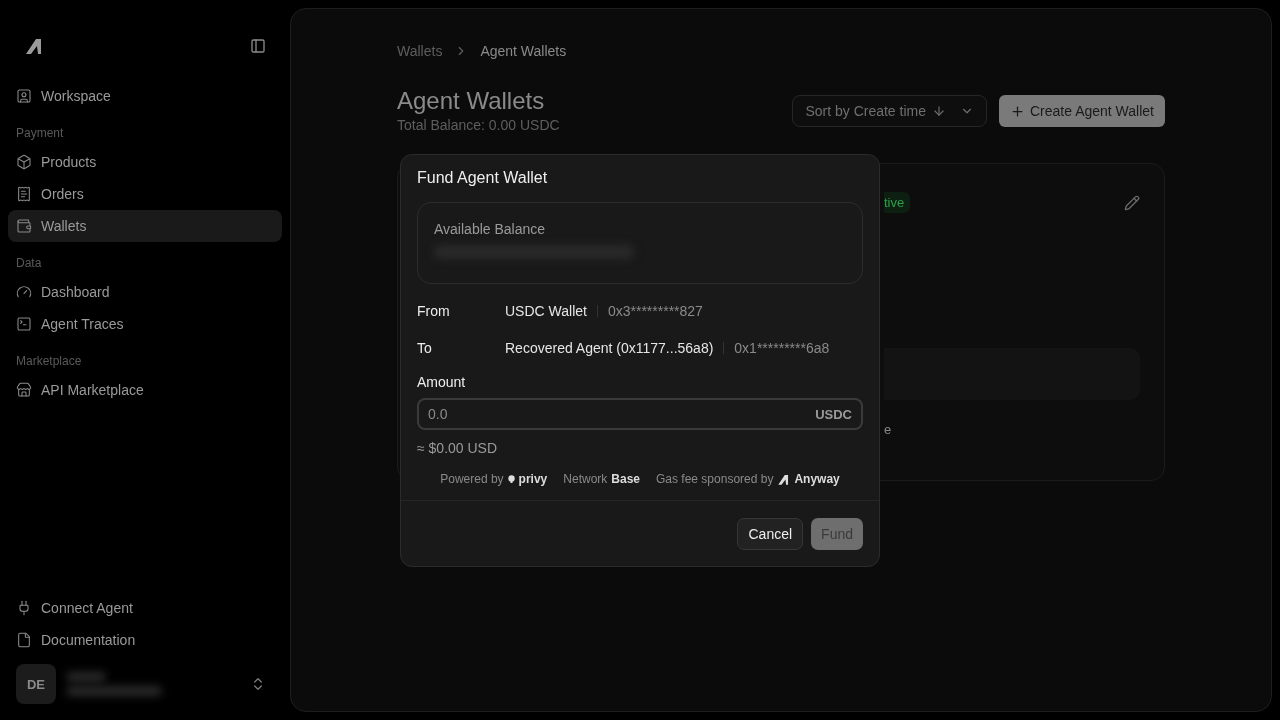 This screenshot has height=720, width=1280. Describe the element at coordinates (655, 311) in the screenshot. I see `wallet-address: 0x3*********827` at that location.